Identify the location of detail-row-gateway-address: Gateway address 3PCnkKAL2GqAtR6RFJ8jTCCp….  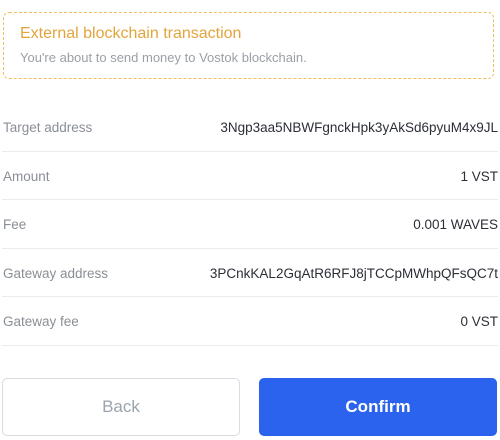
(250, 273).